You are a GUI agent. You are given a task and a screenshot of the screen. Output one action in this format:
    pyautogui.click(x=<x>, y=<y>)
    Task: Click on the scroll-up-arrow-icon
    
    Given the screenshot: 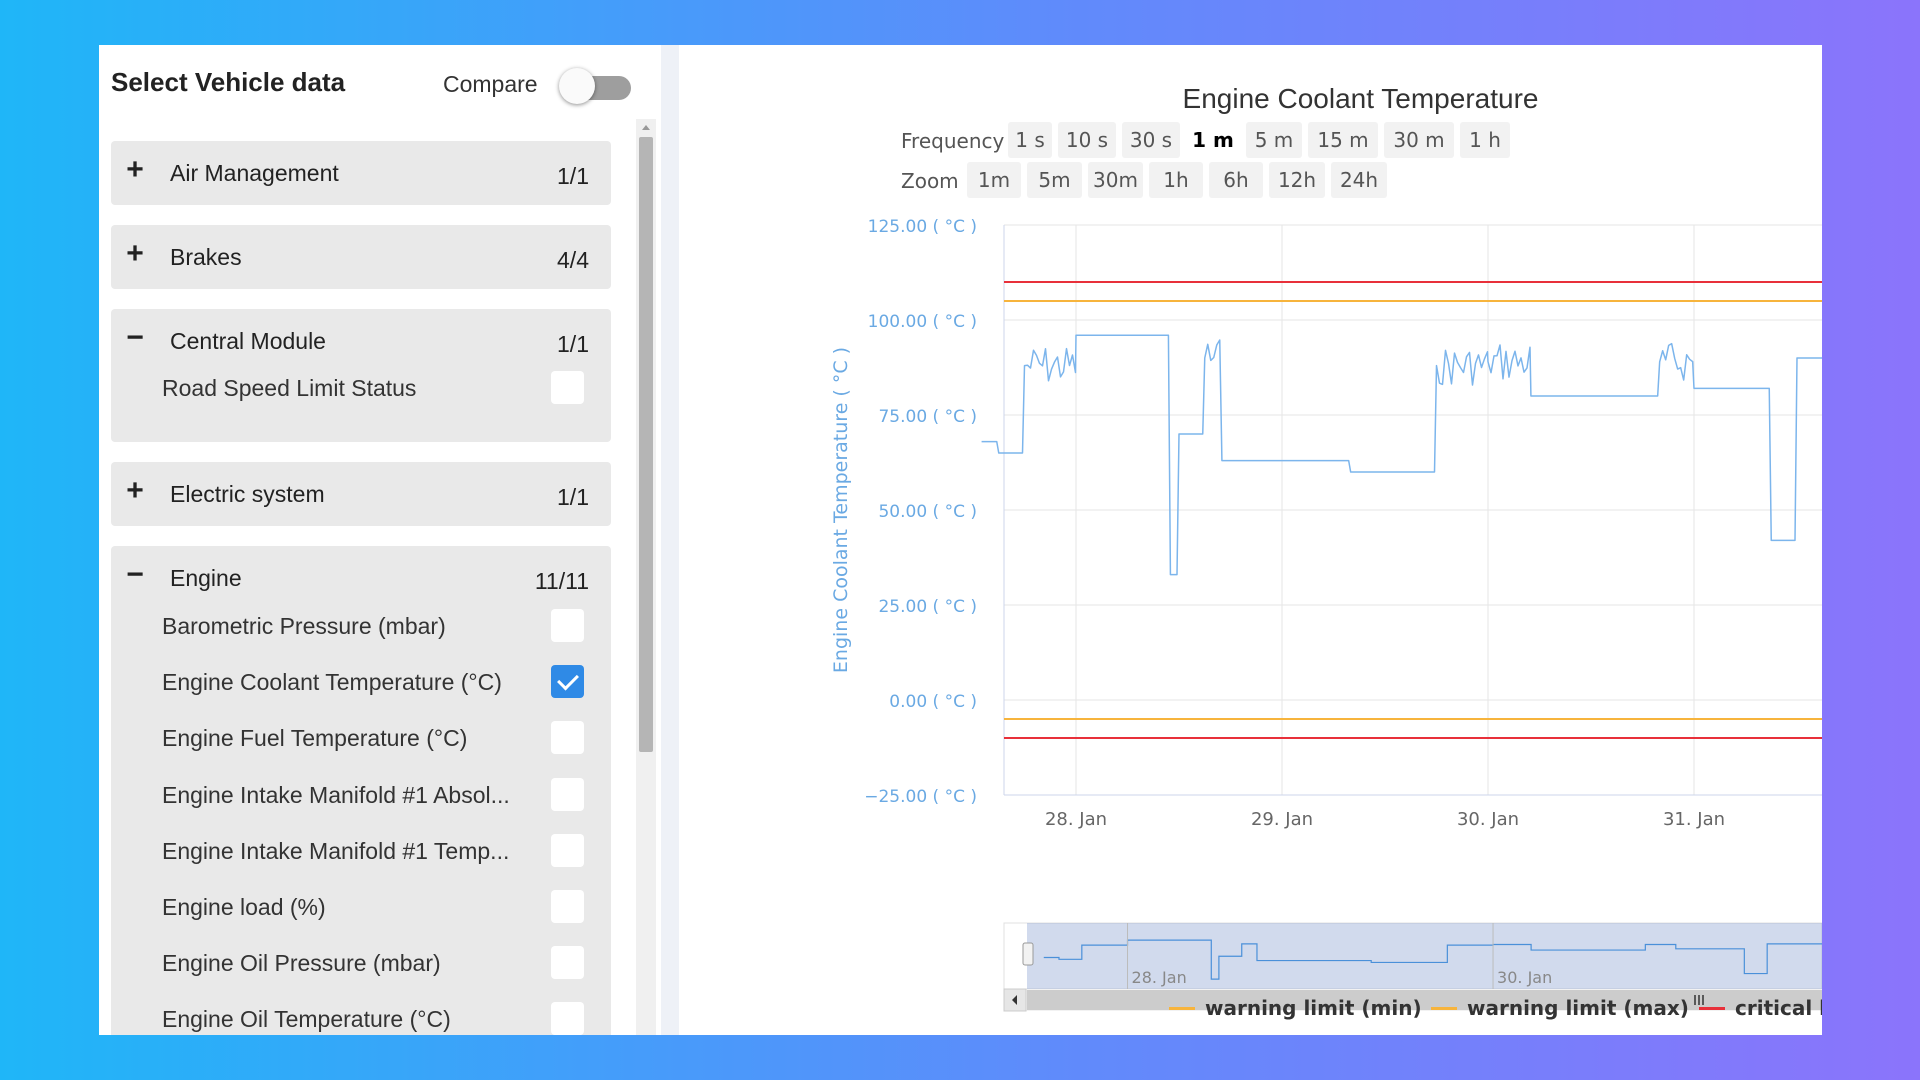 What is the action you would take?
    pyautogui.click(x=646, y=127)
    